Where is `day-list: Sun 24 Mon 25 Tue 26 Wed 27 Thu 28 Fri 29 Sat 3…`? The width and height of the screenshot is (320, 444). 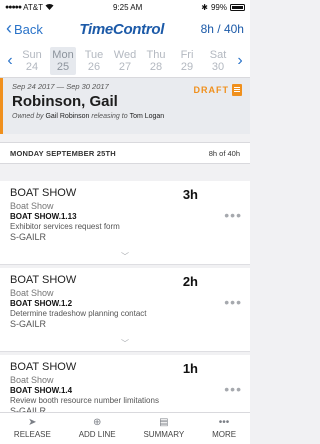
day-list: Sun 24 Mon 25 Tue 26 Wed 27 Thu 28 Fri 29 Sat 3… is located at coordinates (125, 60).